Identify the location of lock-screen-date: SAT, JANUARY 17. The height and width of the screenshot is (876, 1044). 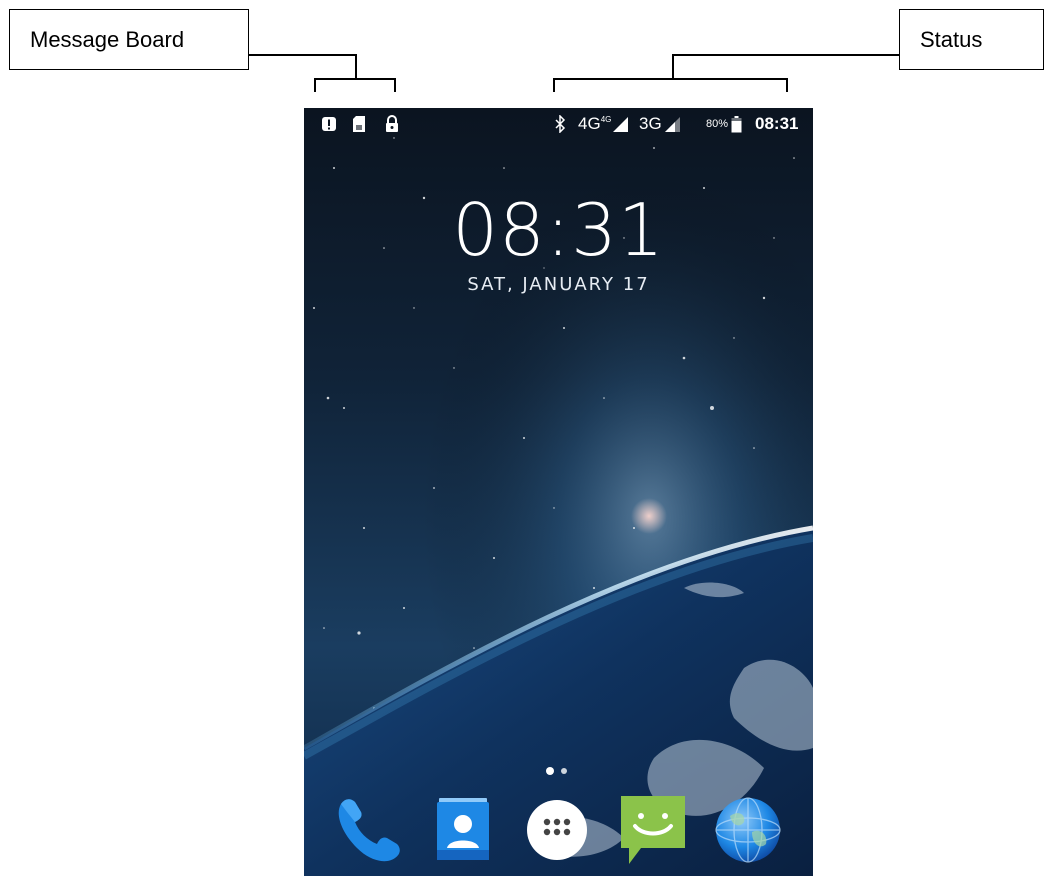
(558, 284).